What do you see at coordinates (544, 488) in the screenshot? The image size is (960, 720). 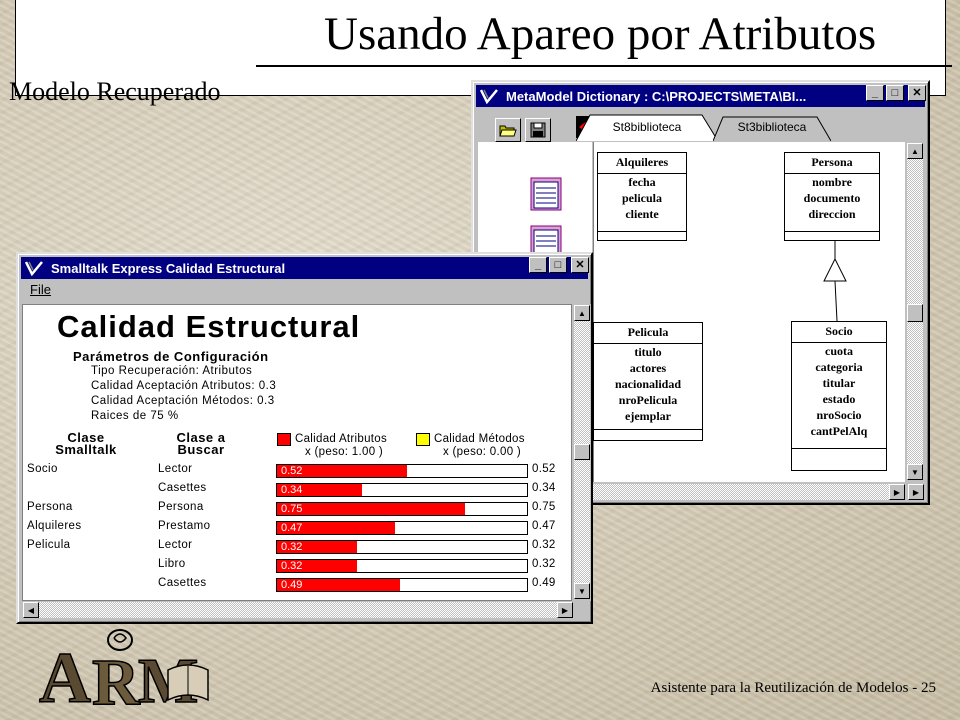 I see `quality-value: 0.34` at bounding box center [544, 488].